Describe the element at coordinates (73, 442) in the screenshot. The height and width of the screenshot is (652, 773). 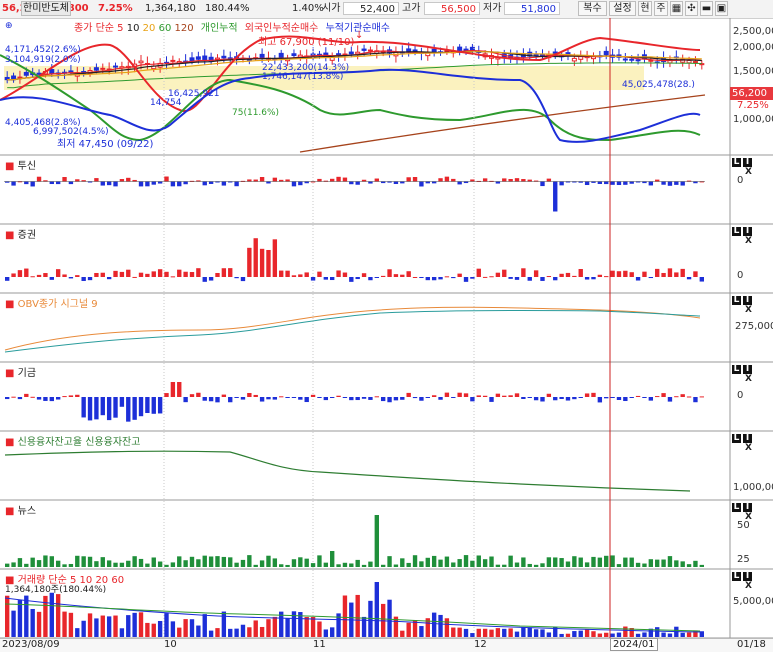
I see `panel-title-credit: ■ 신용융자잔고율 신용융자잔고` at that location.